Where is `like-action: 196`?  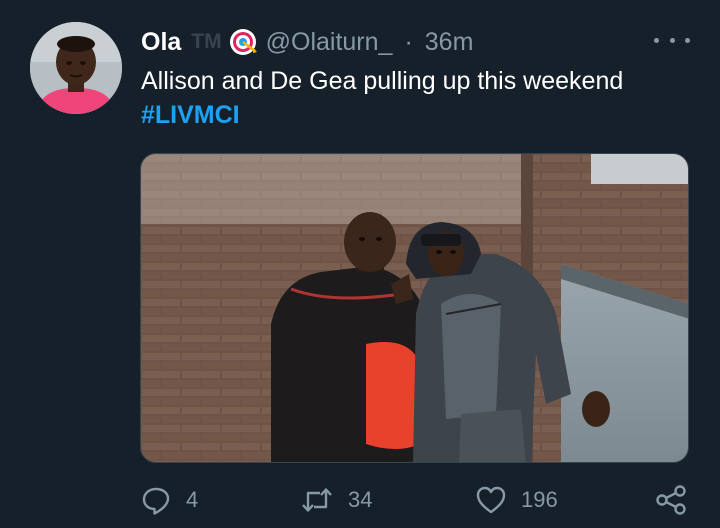 like-action: 196 is located at coordinates (516, 500).